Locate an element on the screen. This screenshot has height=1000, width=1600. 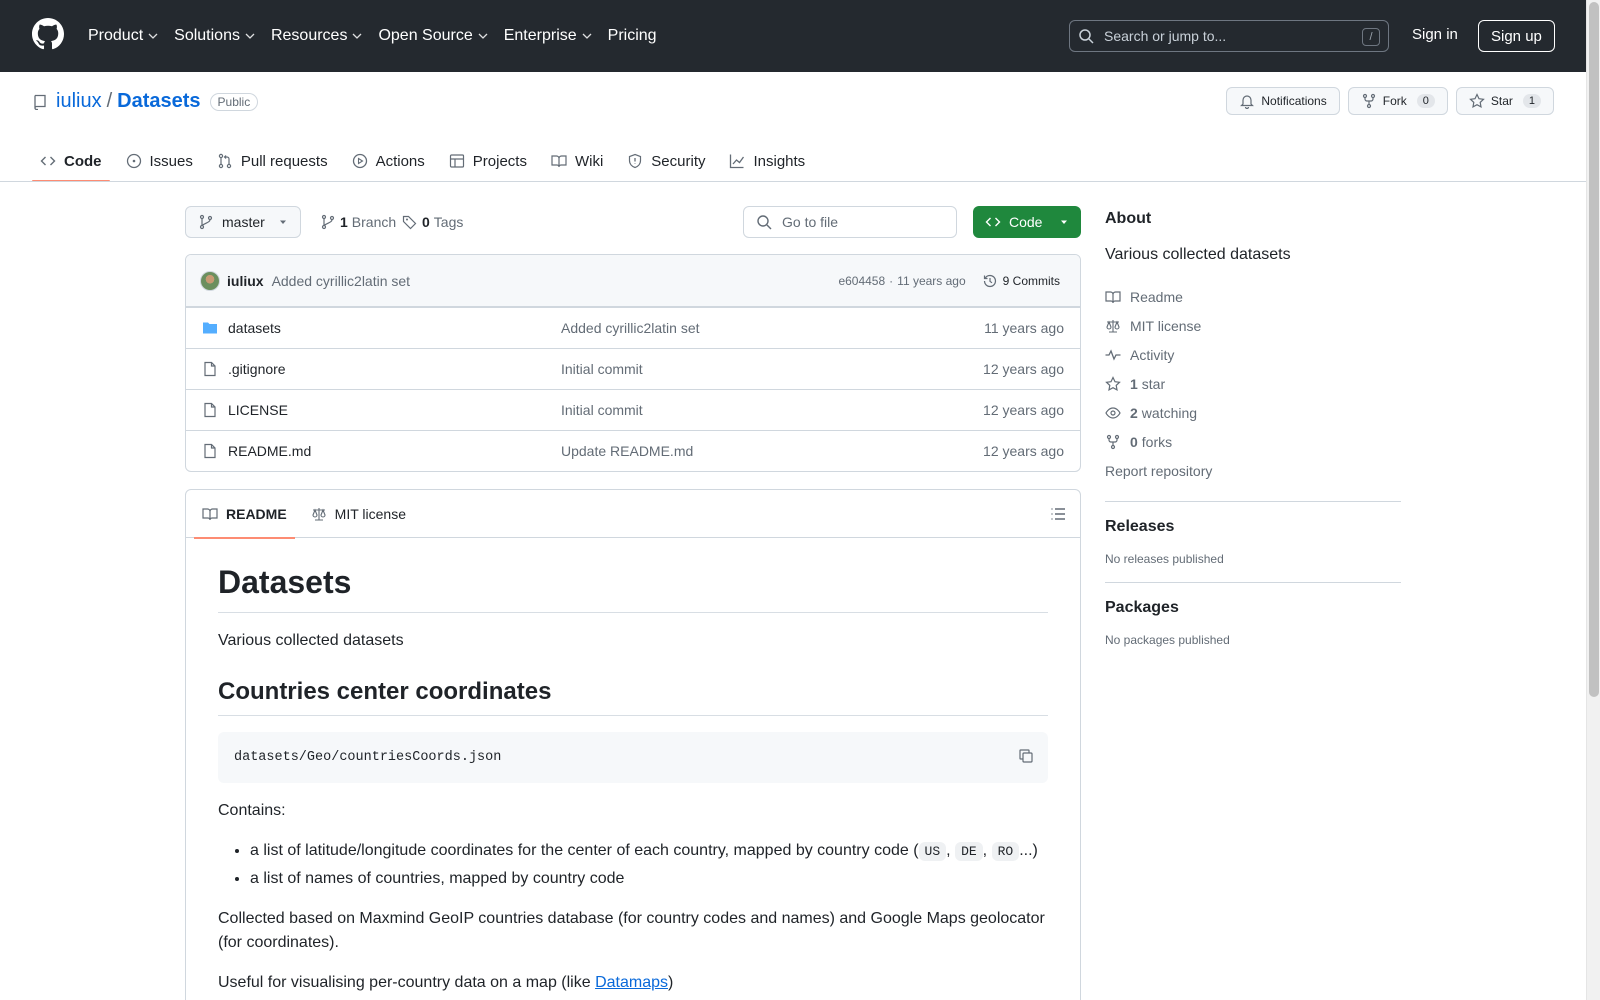
branches-link: 1 Branch is located at coordinates (358, 222).